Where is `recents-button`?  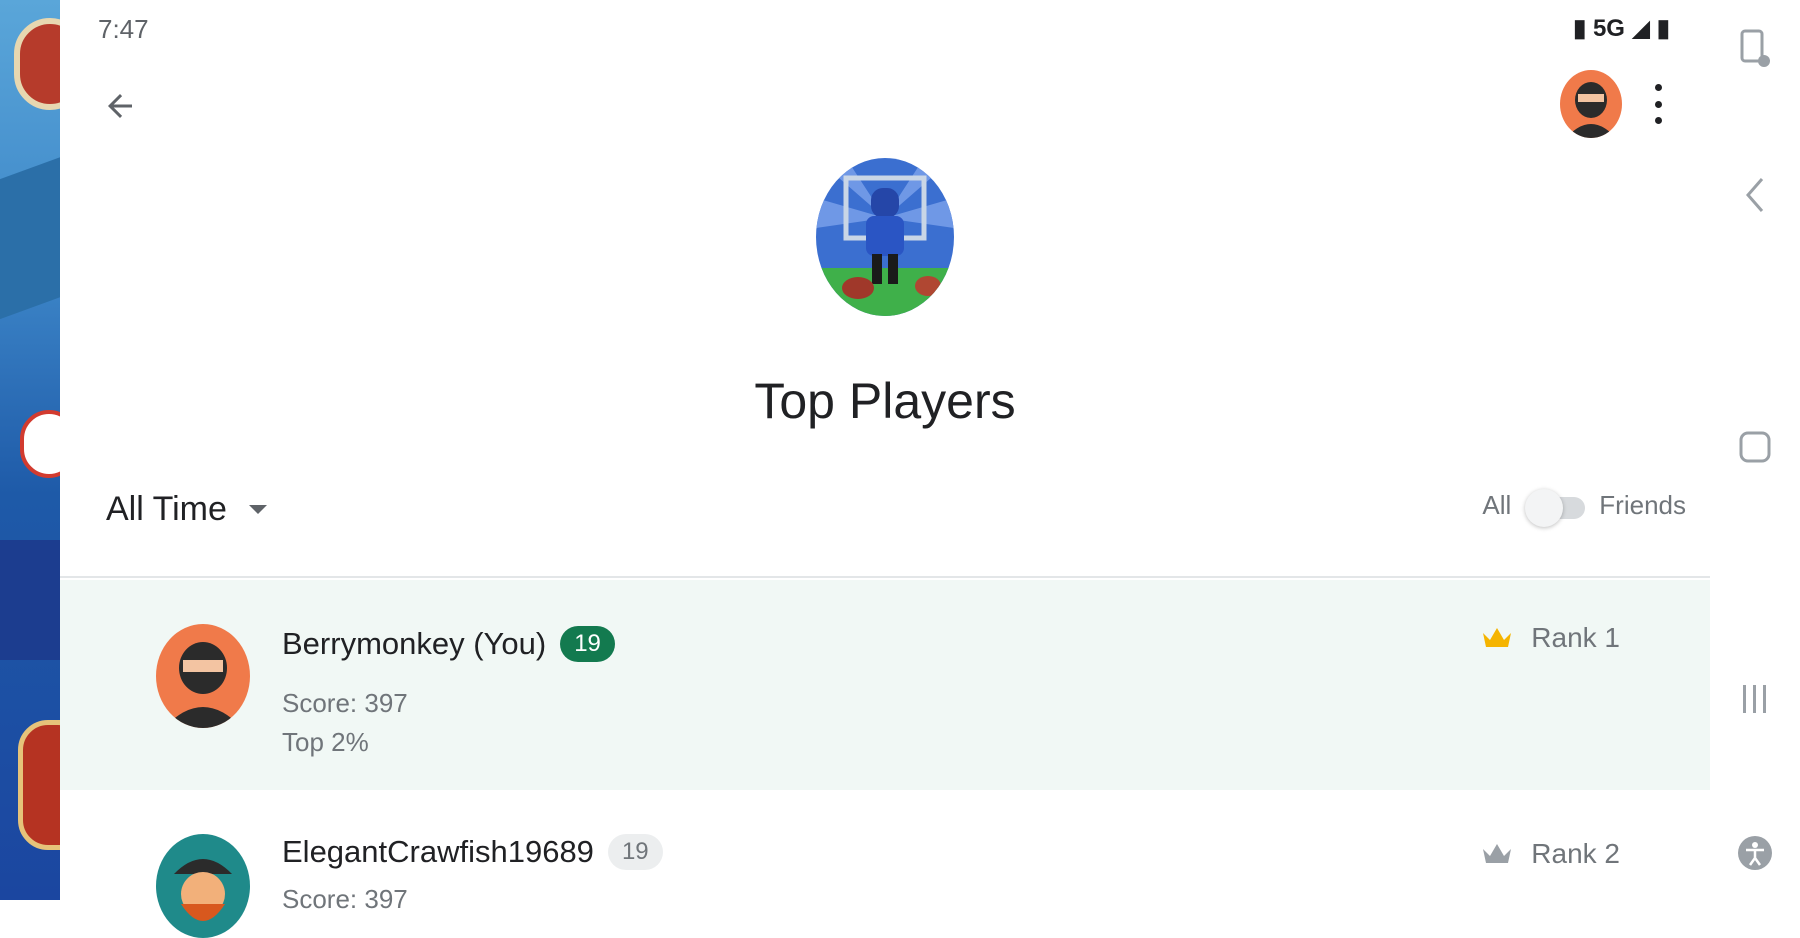 recents-button is located at coordinates (1755, 699).